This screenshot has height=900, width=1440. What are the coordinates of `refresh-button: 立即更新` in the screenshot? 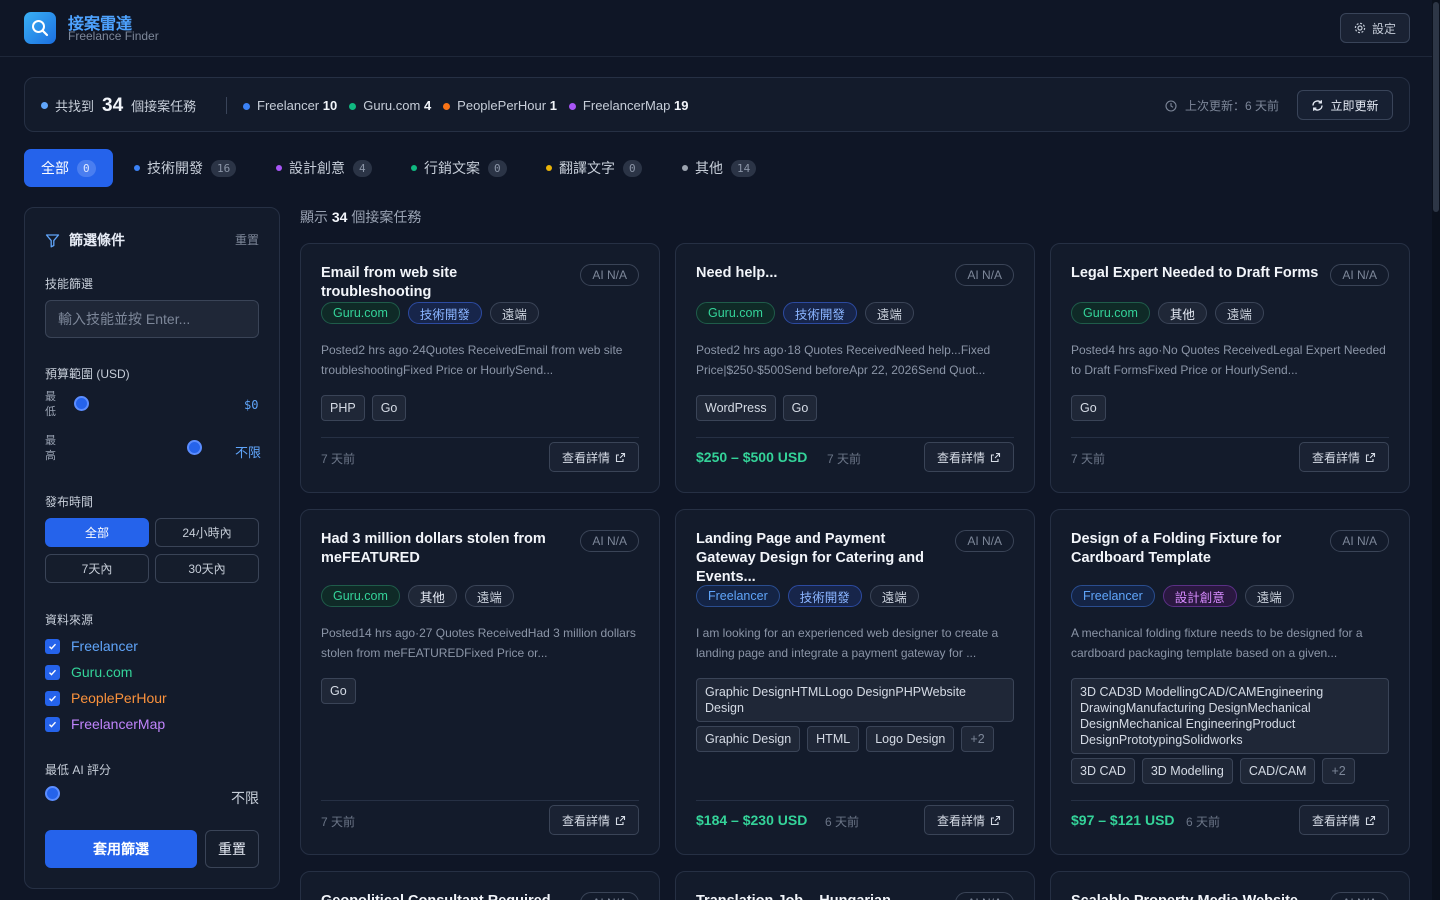 It's located at (1345, 105).